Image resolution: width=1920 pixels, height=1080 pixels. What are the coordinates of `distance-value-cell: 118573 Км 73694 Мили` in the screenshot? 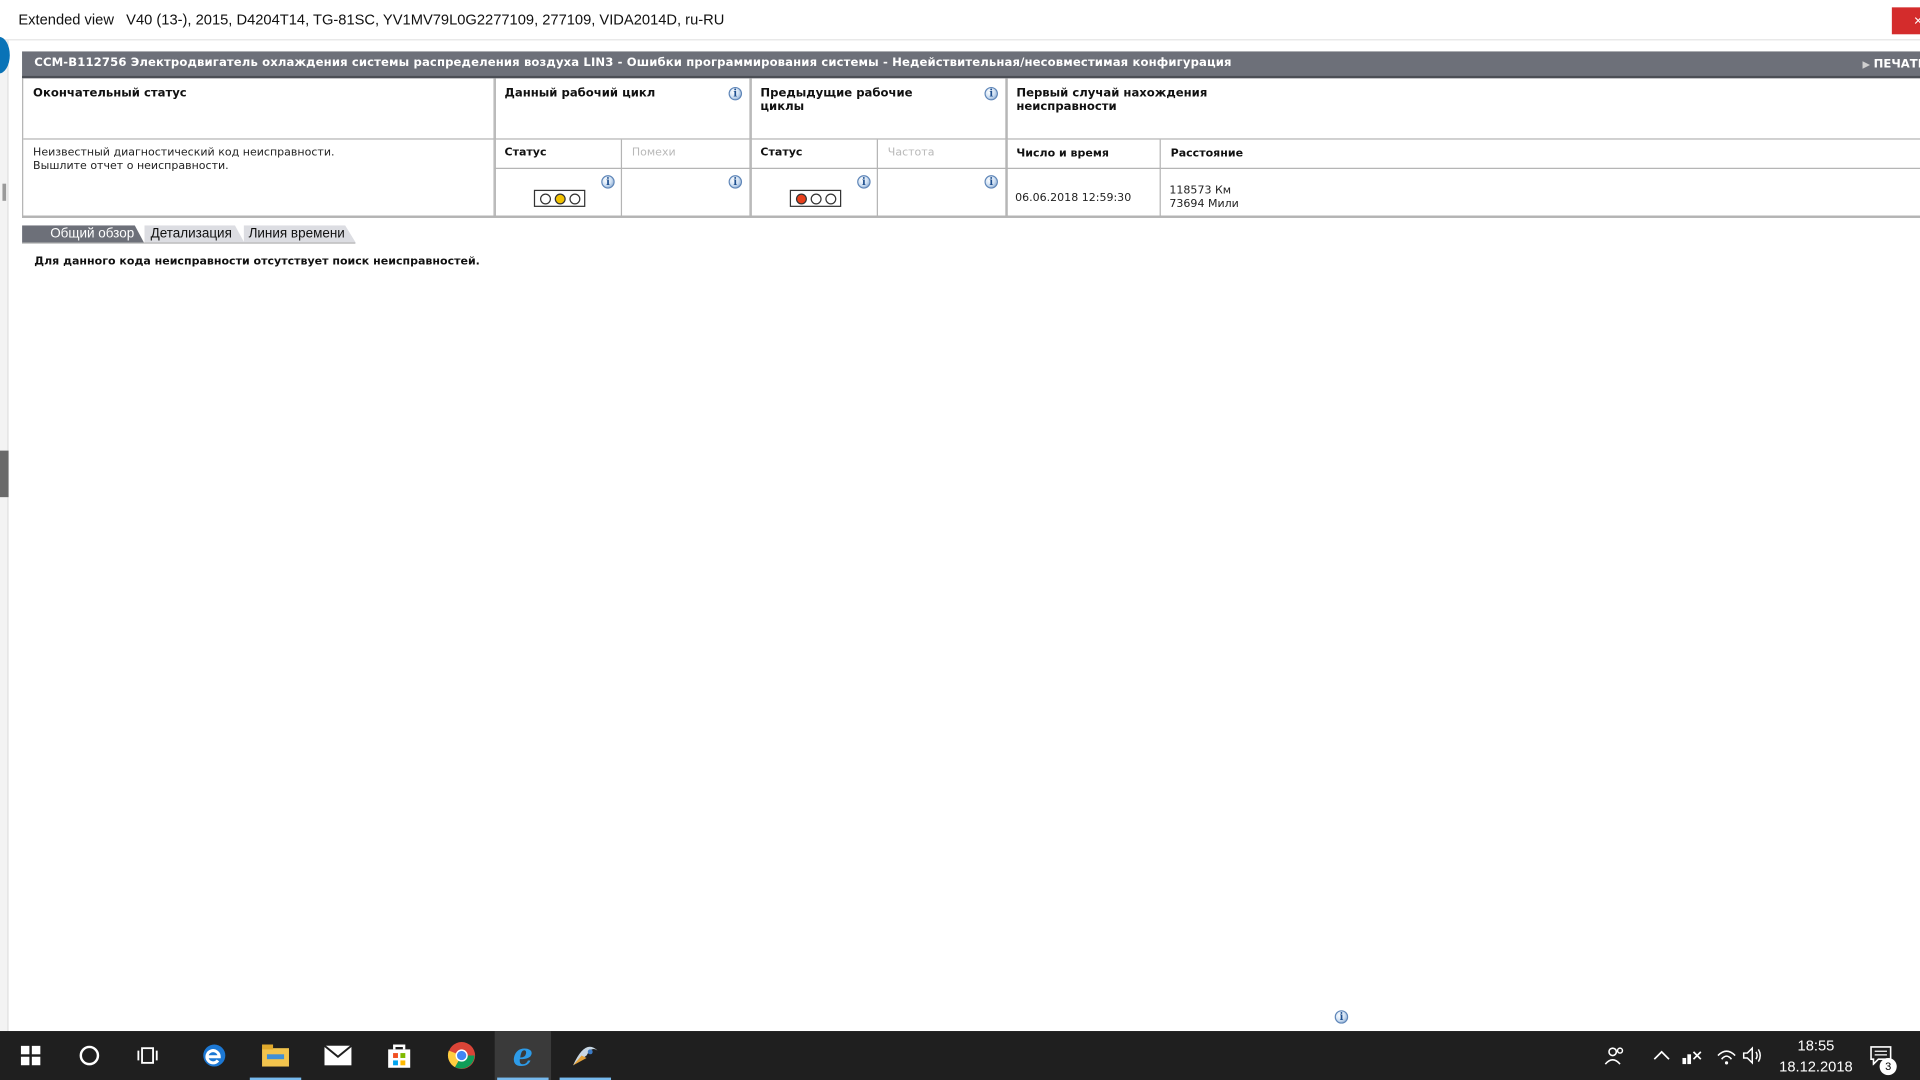 It's located at (1540, 192).